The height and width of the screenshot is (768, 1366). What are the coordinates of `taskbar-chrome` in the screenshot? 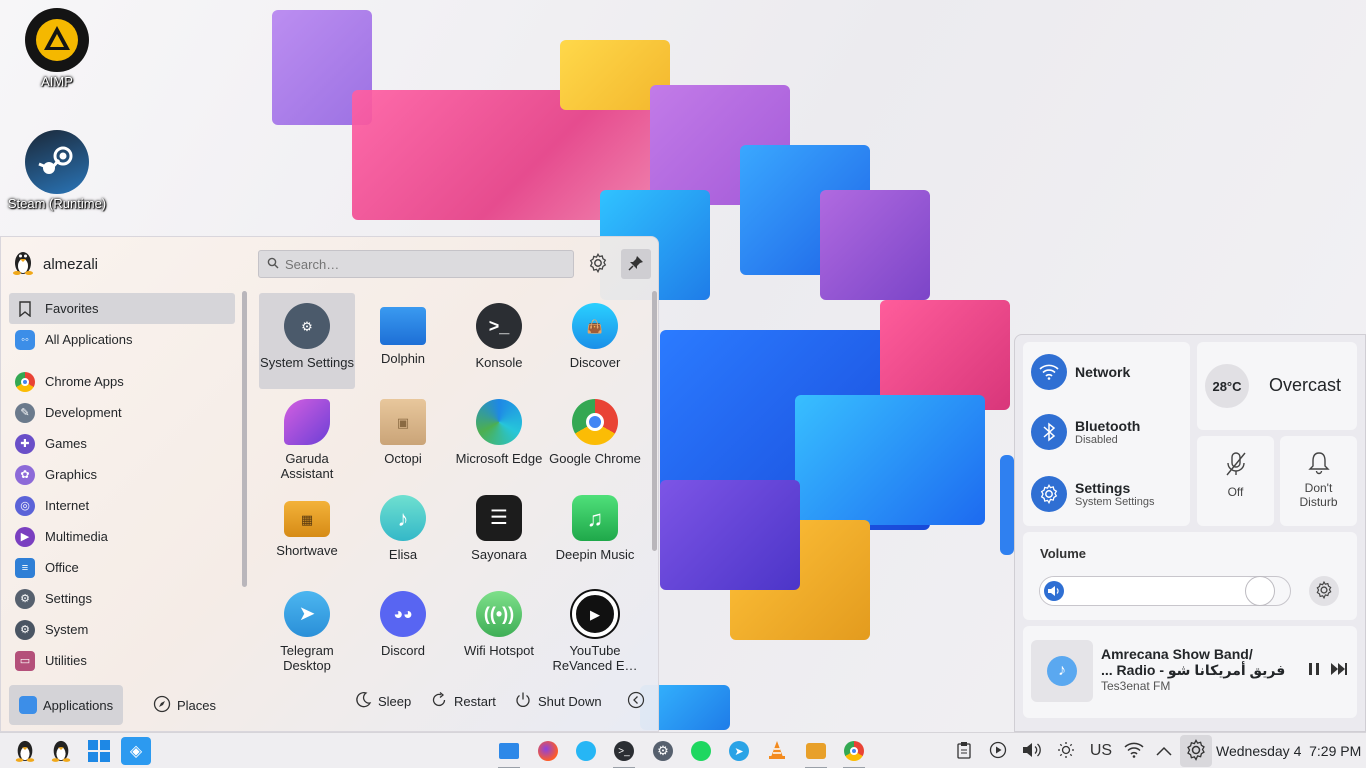 It's located at (854, 752).